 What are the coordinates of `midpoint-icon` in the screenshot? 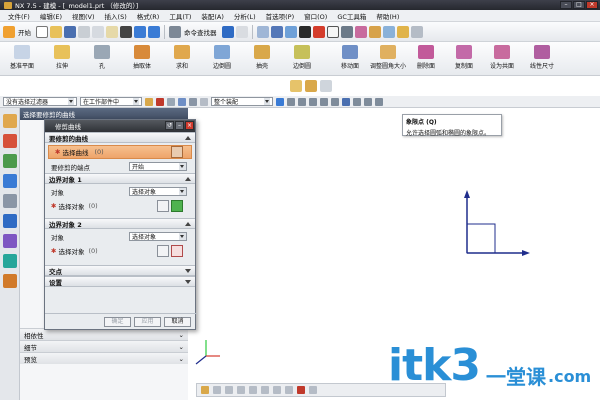 It's located at (302, 101).